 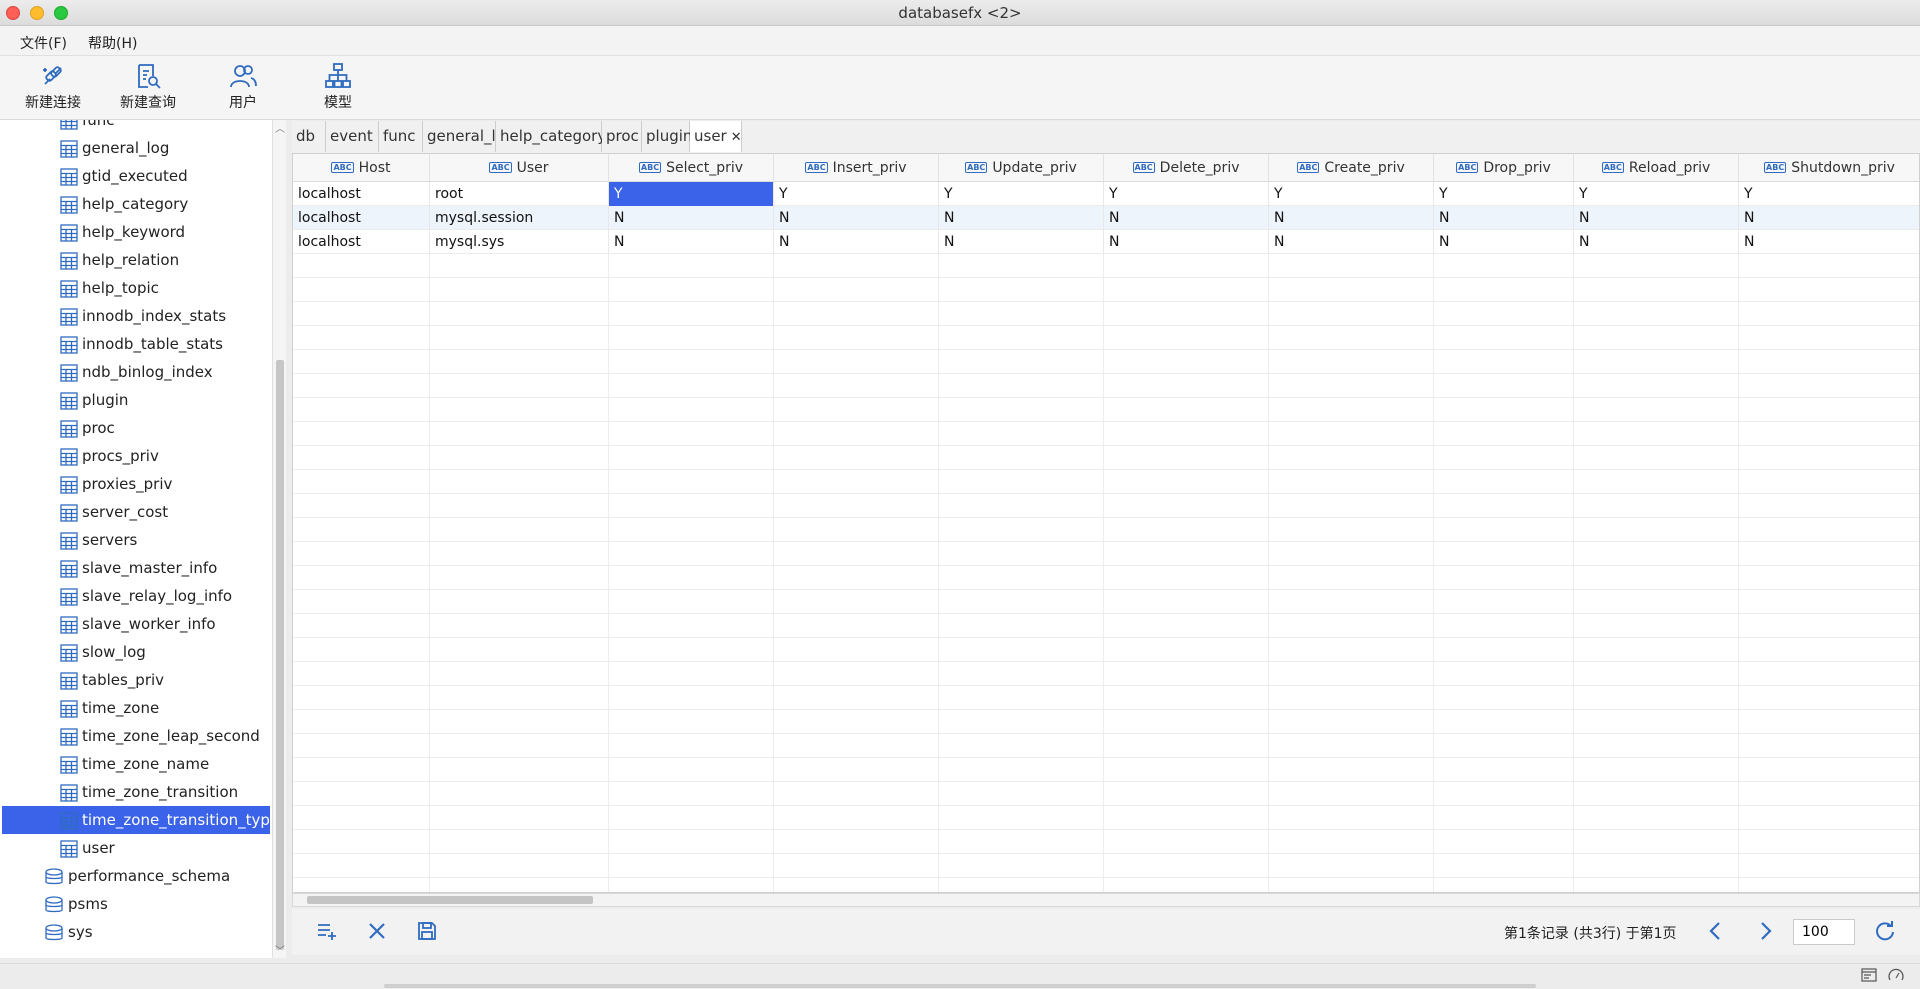 I want to click on tree-table-time_zone_leap_second: time_zone_leap_second, so click(x=165, y=736).